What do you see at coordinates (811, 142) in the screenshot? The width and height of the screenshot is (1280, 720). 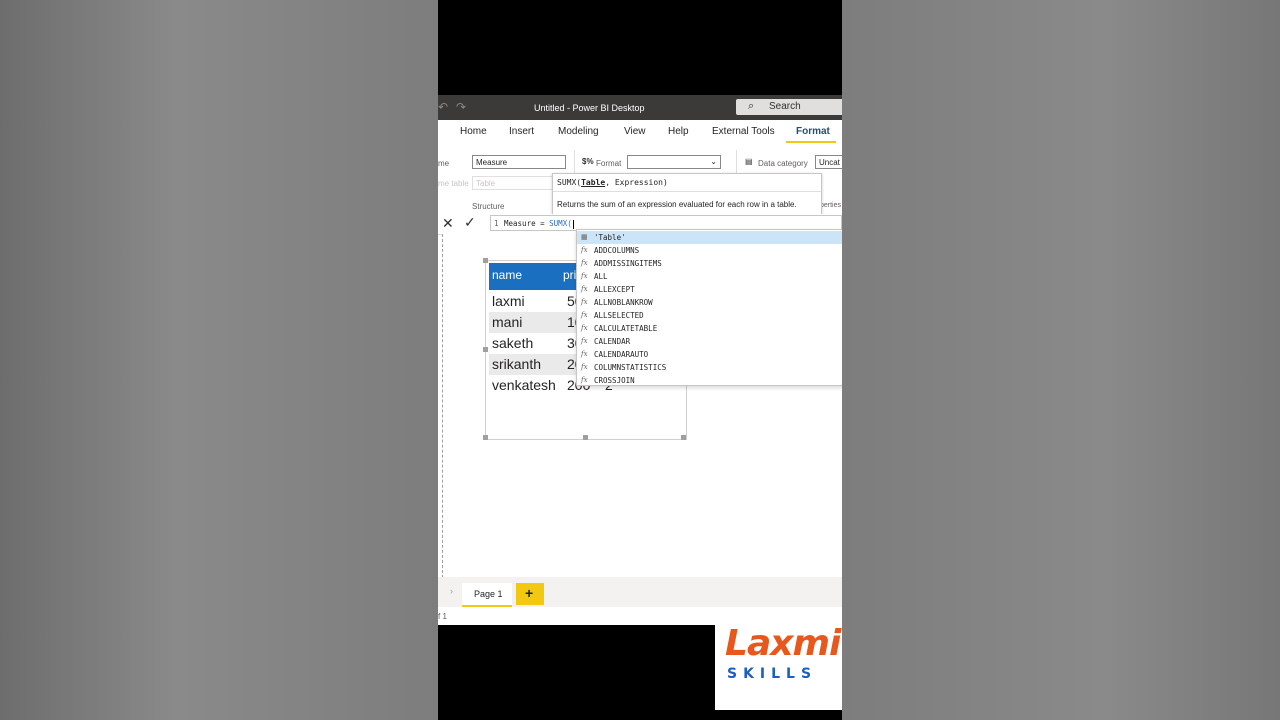 I see `active-tab-underline` at bounding box center [811, 142].